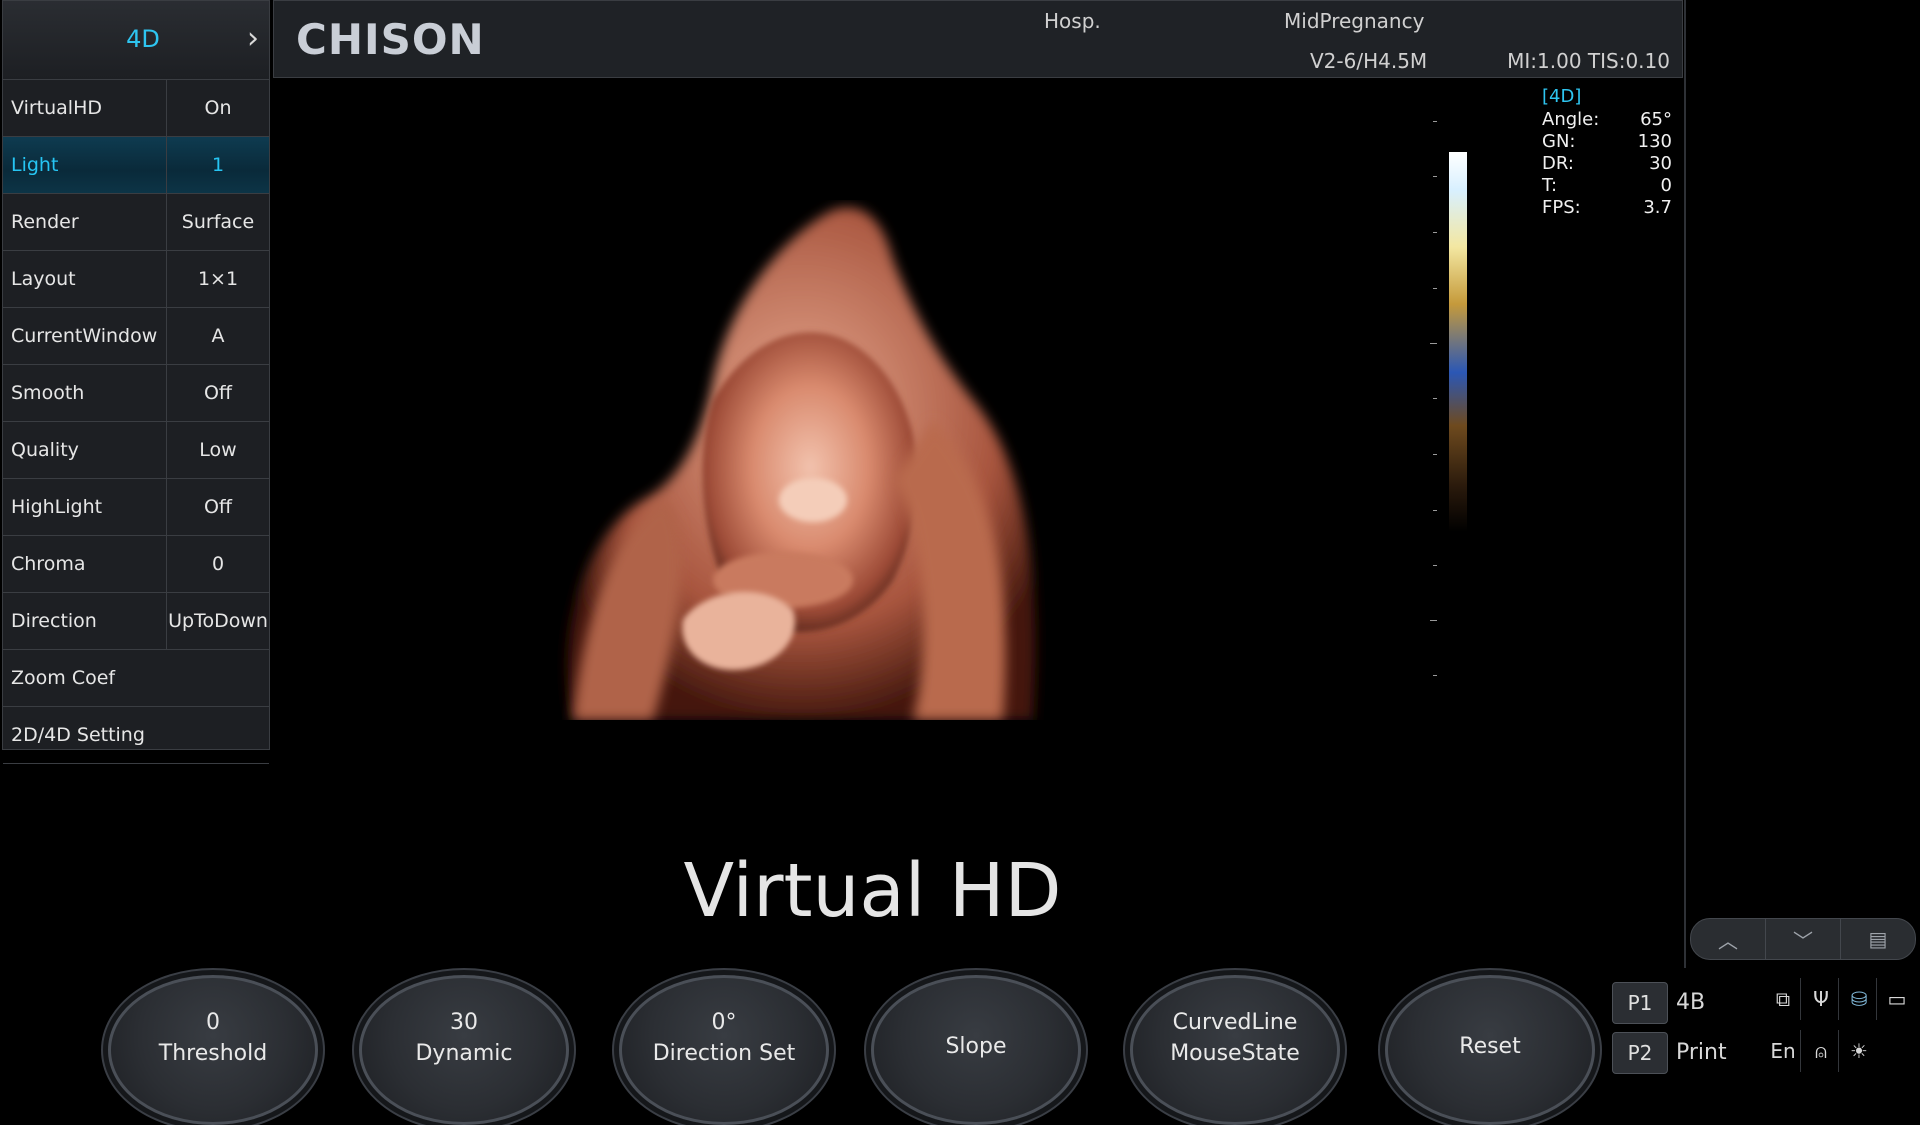  What do you see at coordinates (136, 564) in the screenshot?
I see `menu-row-chroma: Chroma 0` at bounding box center [136, 564].